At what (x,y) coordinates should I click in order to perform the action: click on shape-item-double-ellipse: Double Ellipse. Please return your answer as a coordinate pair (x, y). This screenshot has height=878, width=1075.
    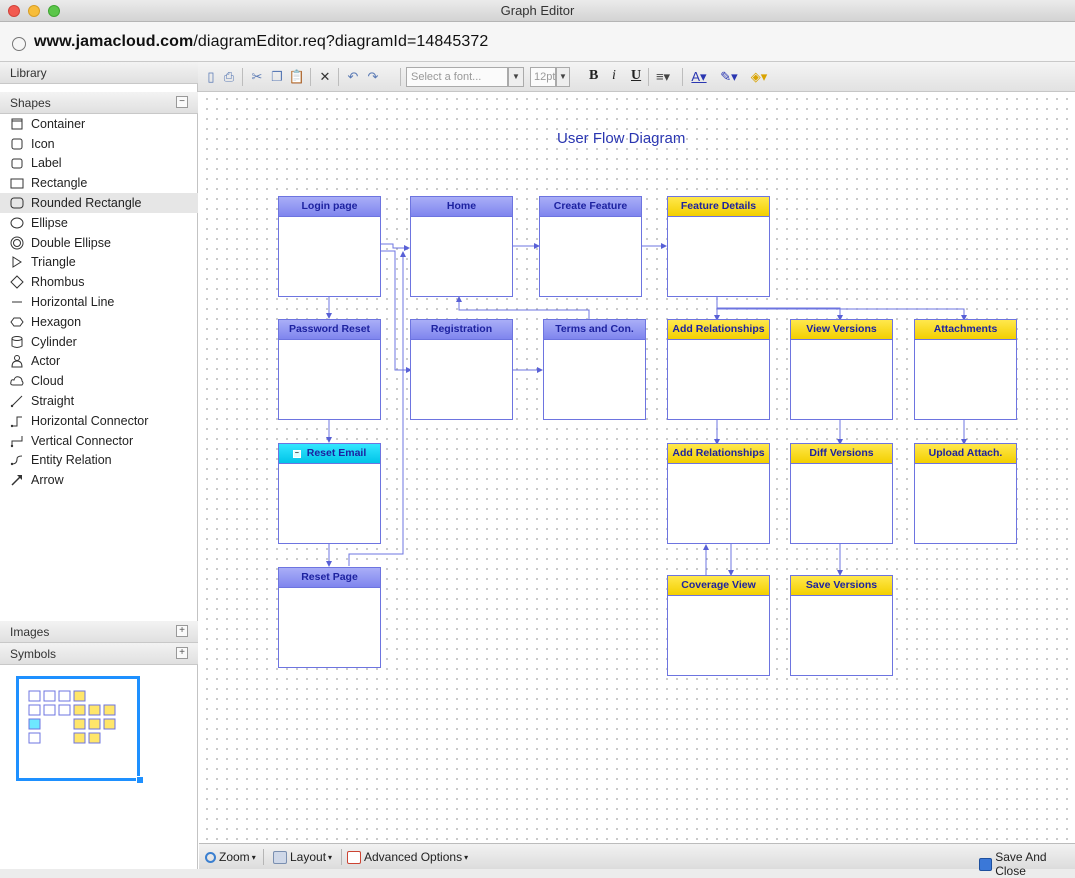
    Looking at the image, I should click on (99, 243).